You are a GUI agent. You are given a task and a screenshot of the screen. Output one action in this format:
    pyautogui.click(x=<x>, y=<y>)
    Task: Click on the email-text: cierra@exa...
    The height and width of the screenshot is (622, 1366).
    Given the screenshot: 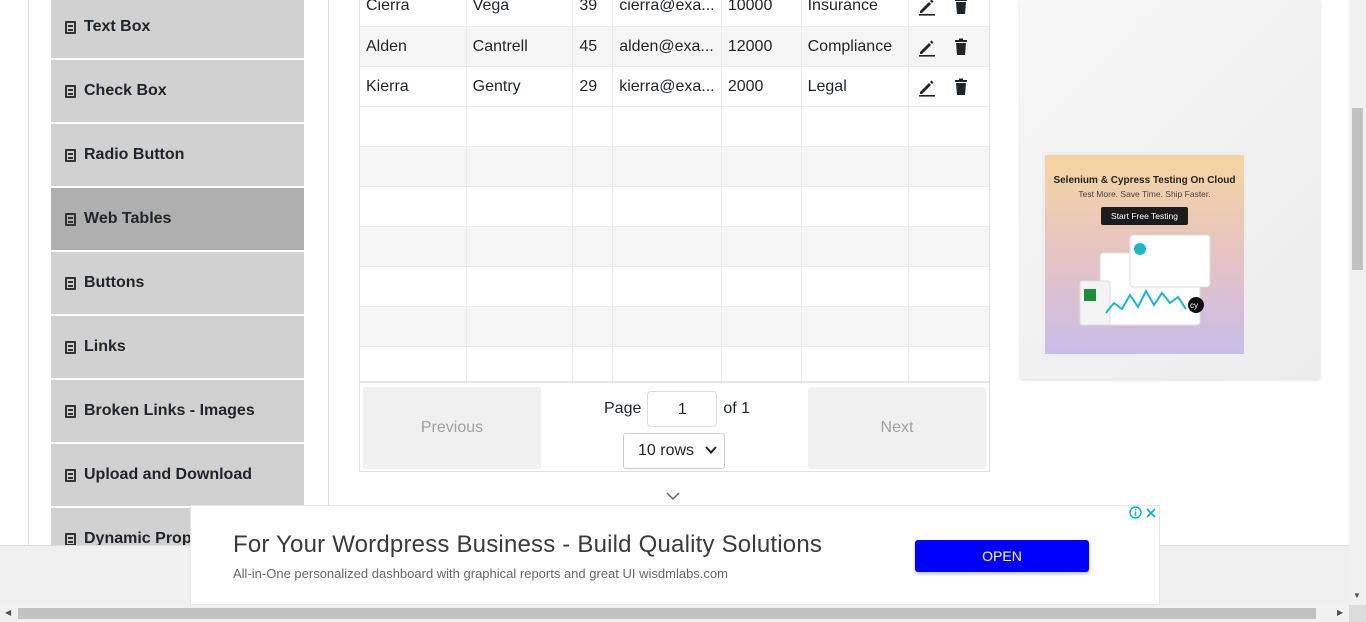 What is the action you would take?
    pyautogui.click(x=667, y=7)
    